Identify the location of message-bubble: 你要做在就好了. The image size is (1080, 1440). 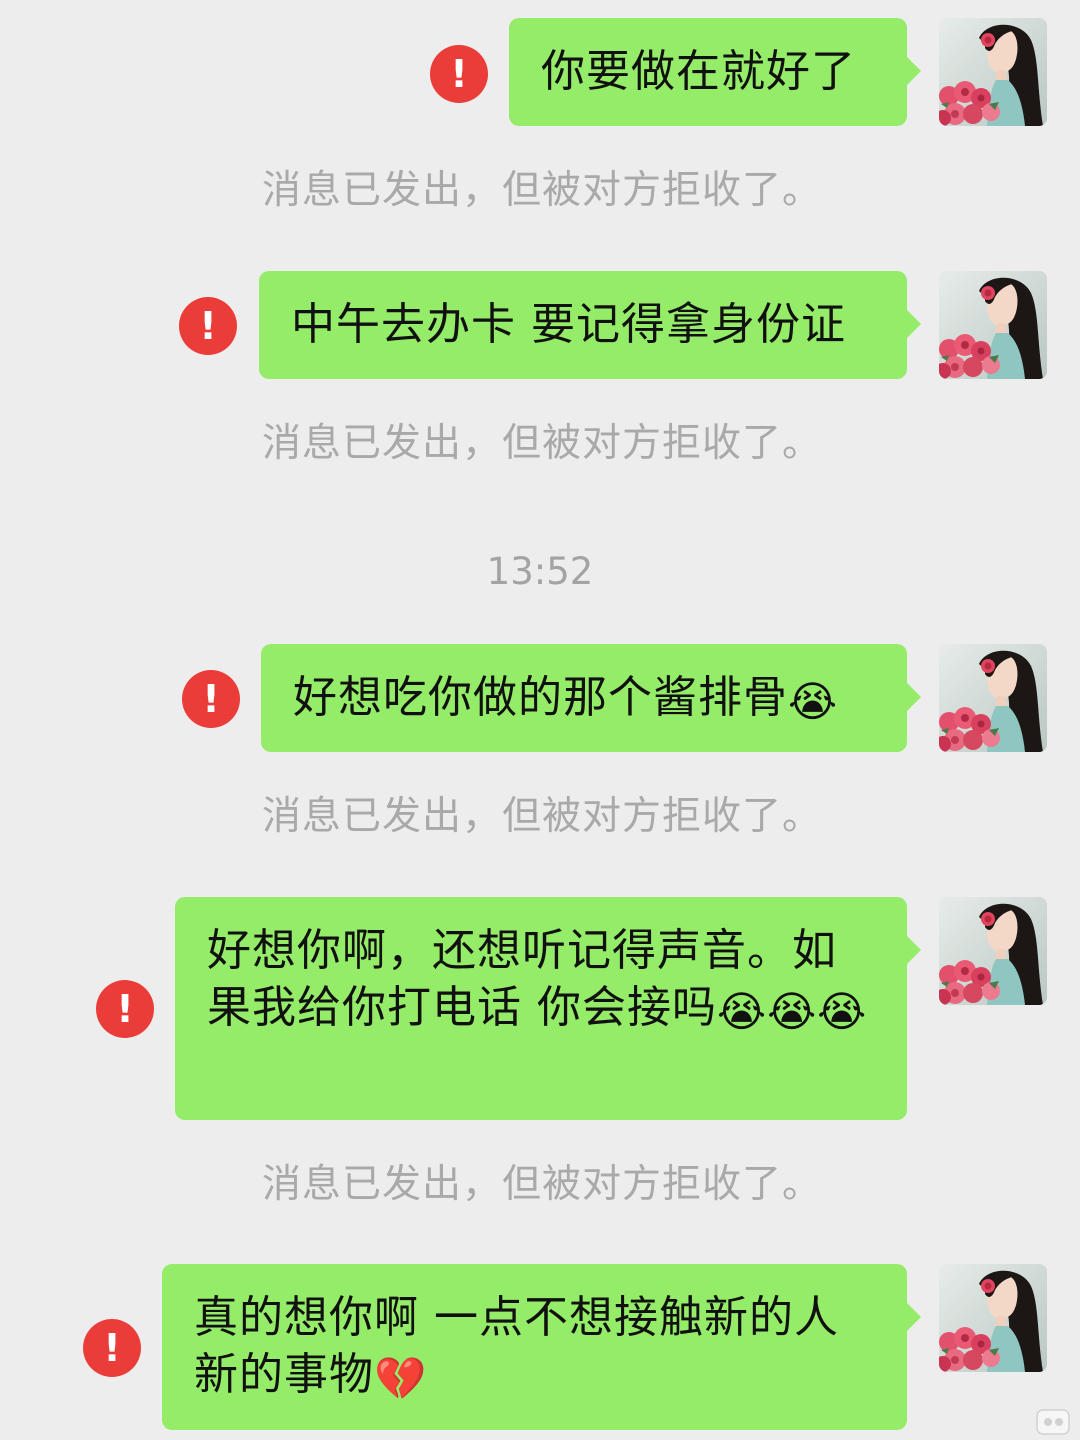
(715, 72).